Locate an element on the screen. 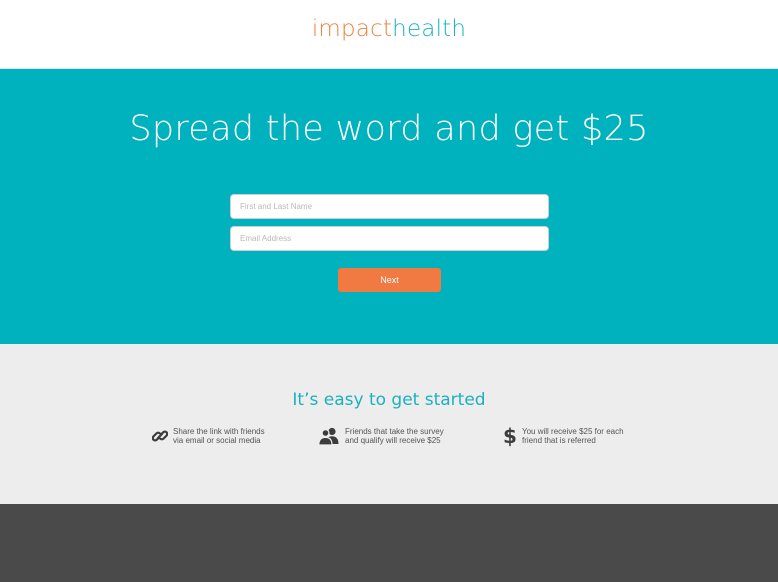 This screenshot has width=778, height=582. email-input is located at coordinates (389, 238).